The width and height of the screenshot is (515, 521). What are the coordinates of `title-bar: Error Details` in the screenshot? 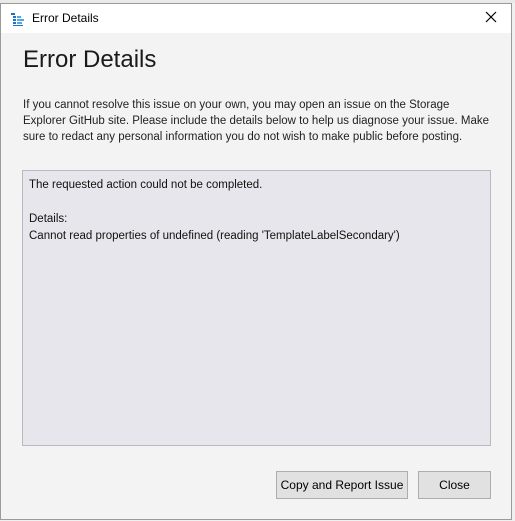 It's located at (256, 18).